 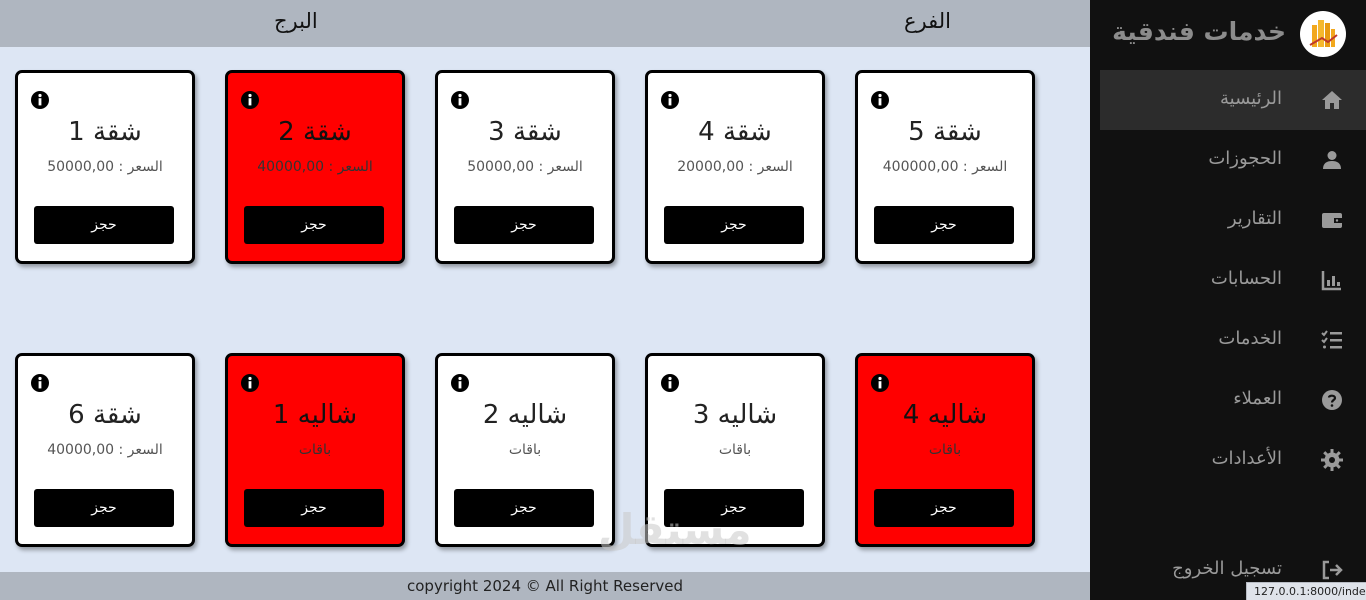 What do you see at coordinates (1332, 460) in the screenshot?
I see `gear-icon` at bounding box center [1332, 460].